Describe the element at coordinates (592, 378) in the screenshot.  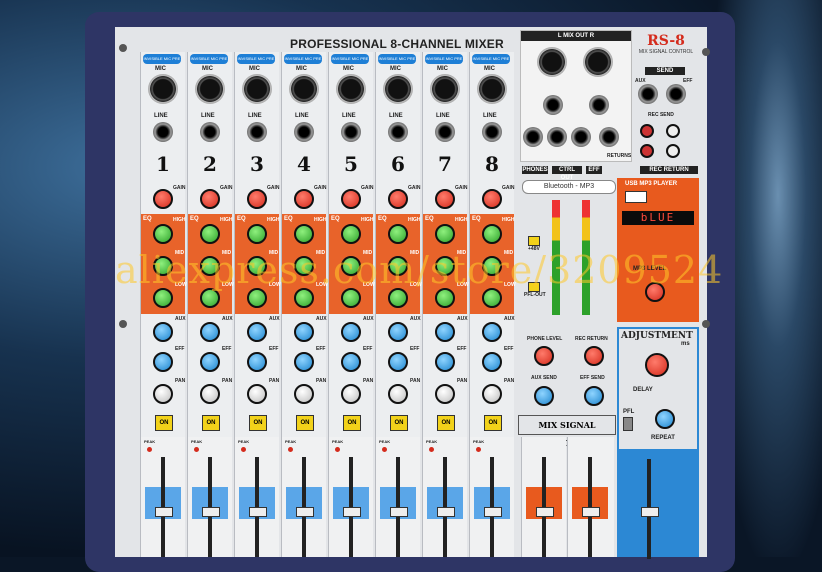
I see `eff-send-label: EFF SEND` at that location.